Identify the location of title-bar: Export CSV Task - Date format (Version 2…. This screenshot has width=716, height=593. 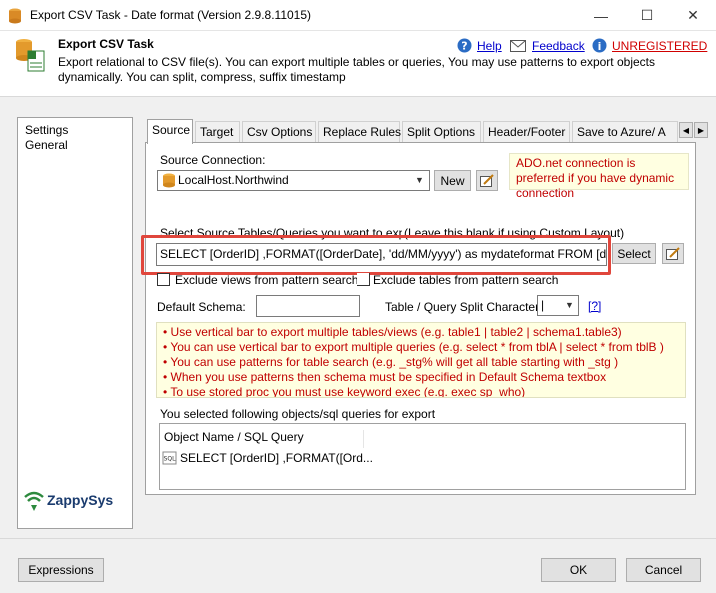
(358, 15).